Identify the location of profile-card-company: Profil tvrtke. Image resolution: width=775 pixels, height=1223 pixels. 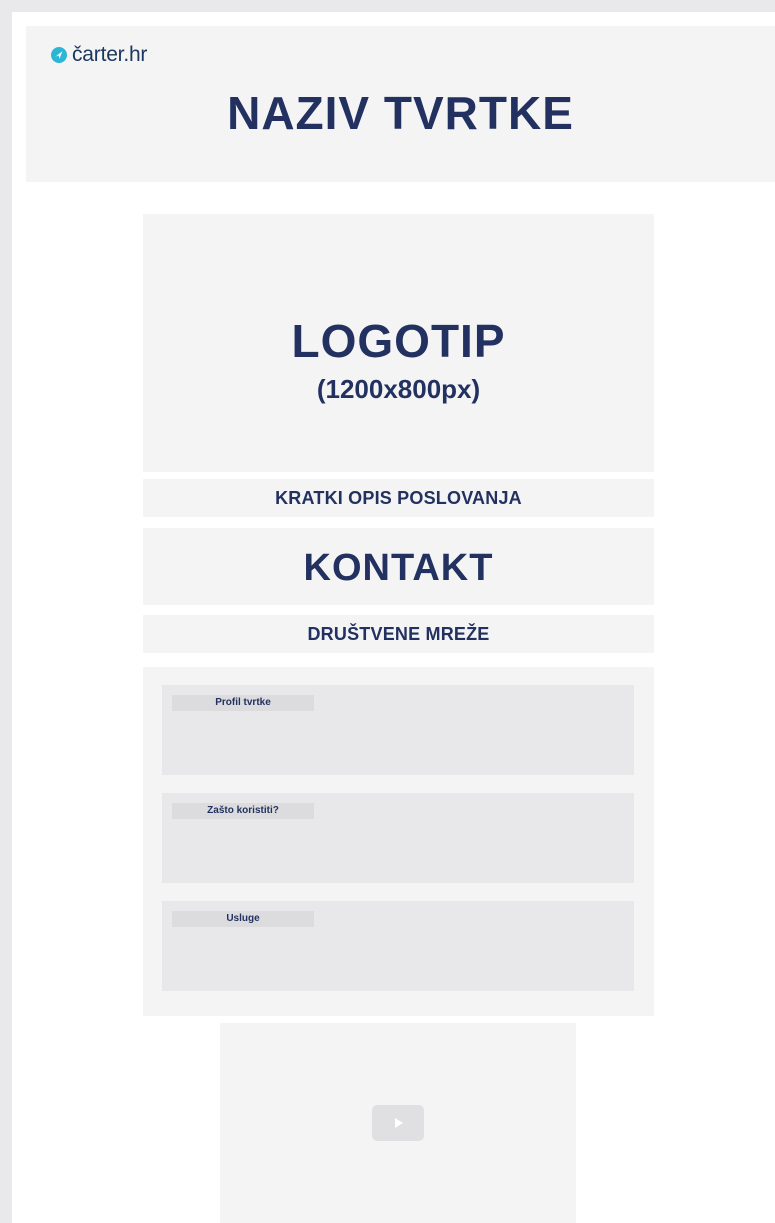
(398, 730).